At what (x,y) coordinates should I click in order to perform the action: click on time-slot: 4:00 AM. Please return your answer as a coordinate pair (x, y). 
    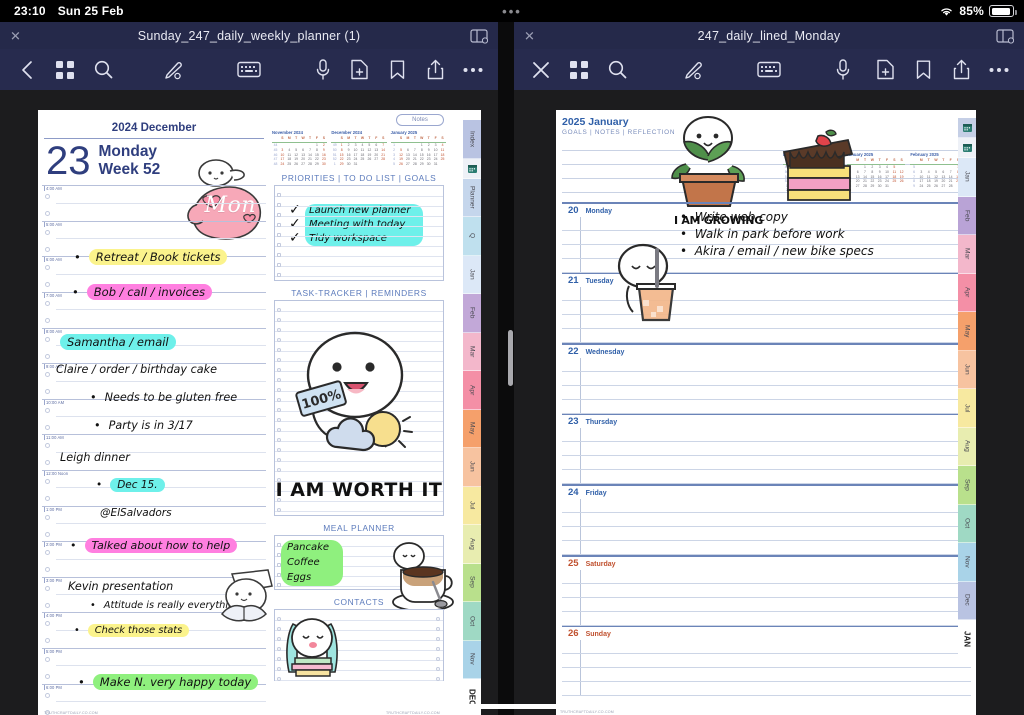
    Looking at the image, I should click on (154, 203).